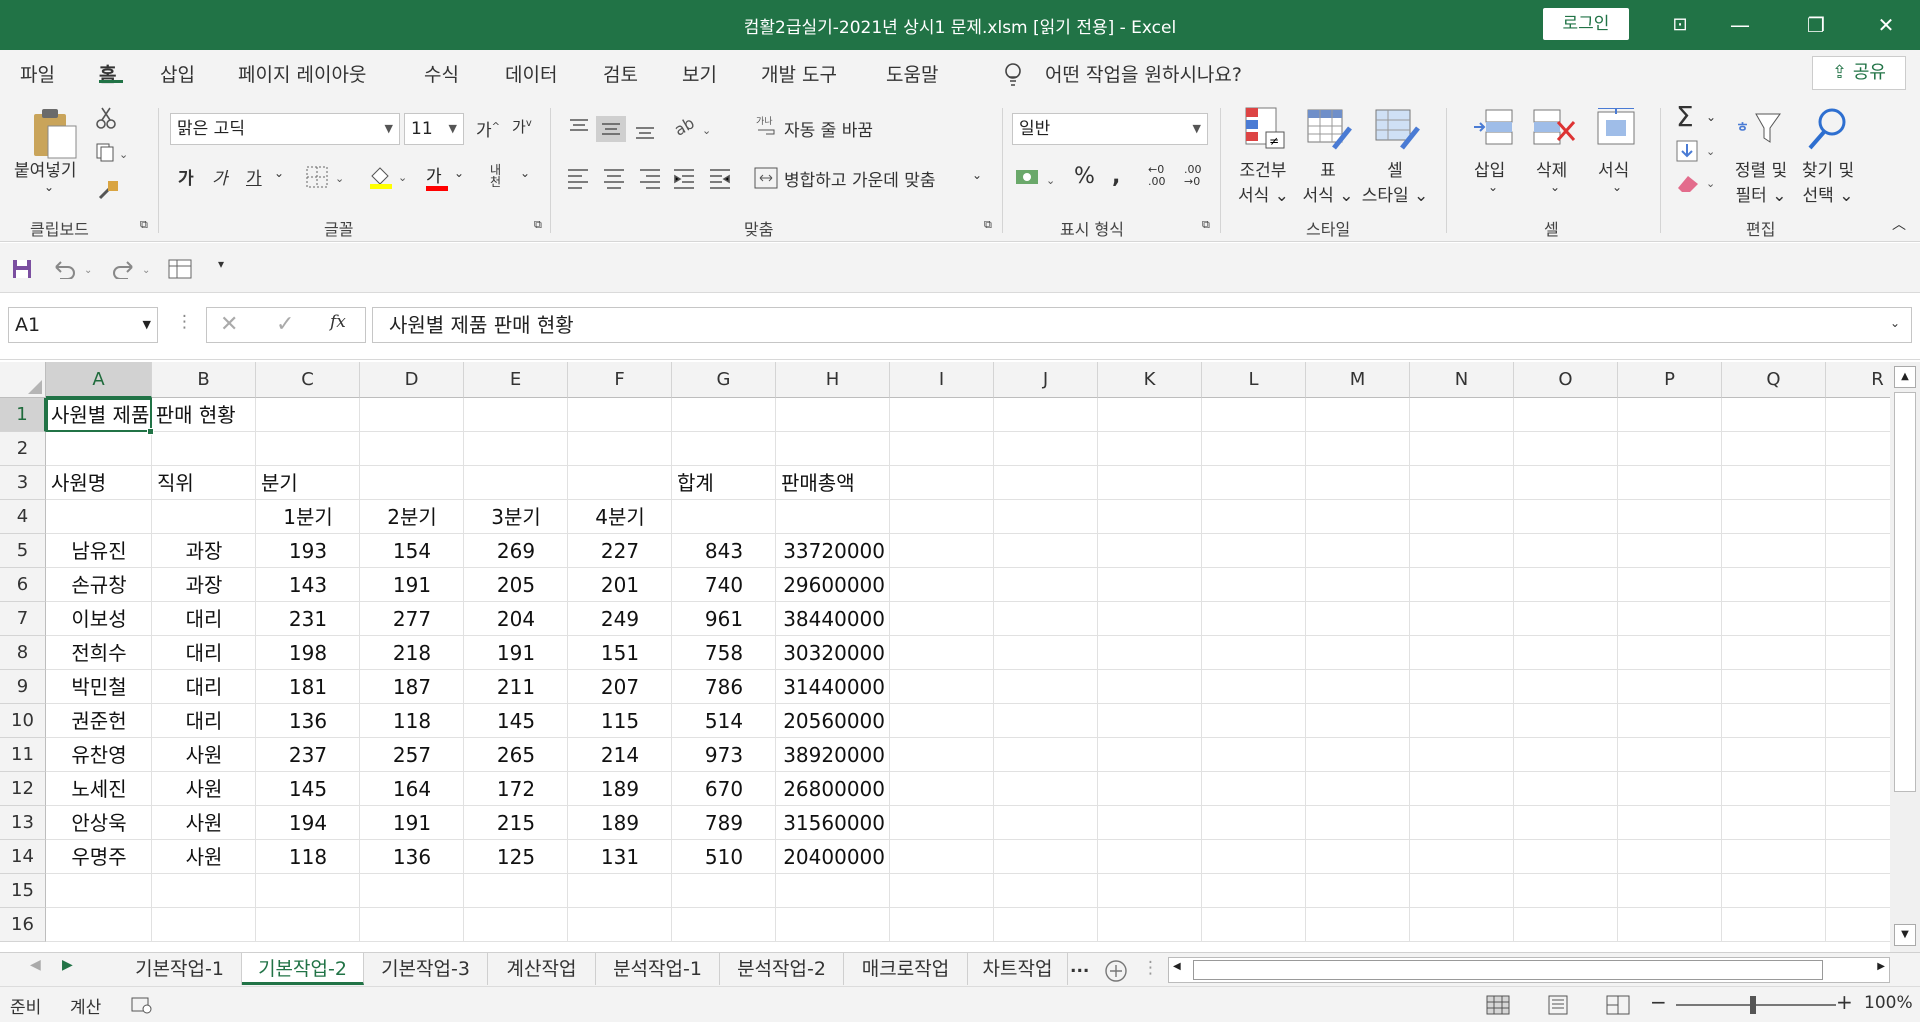 The width and height of the screenshot is (1920, 1022). I want to click on column-header-n: N, so click(1462, 380).